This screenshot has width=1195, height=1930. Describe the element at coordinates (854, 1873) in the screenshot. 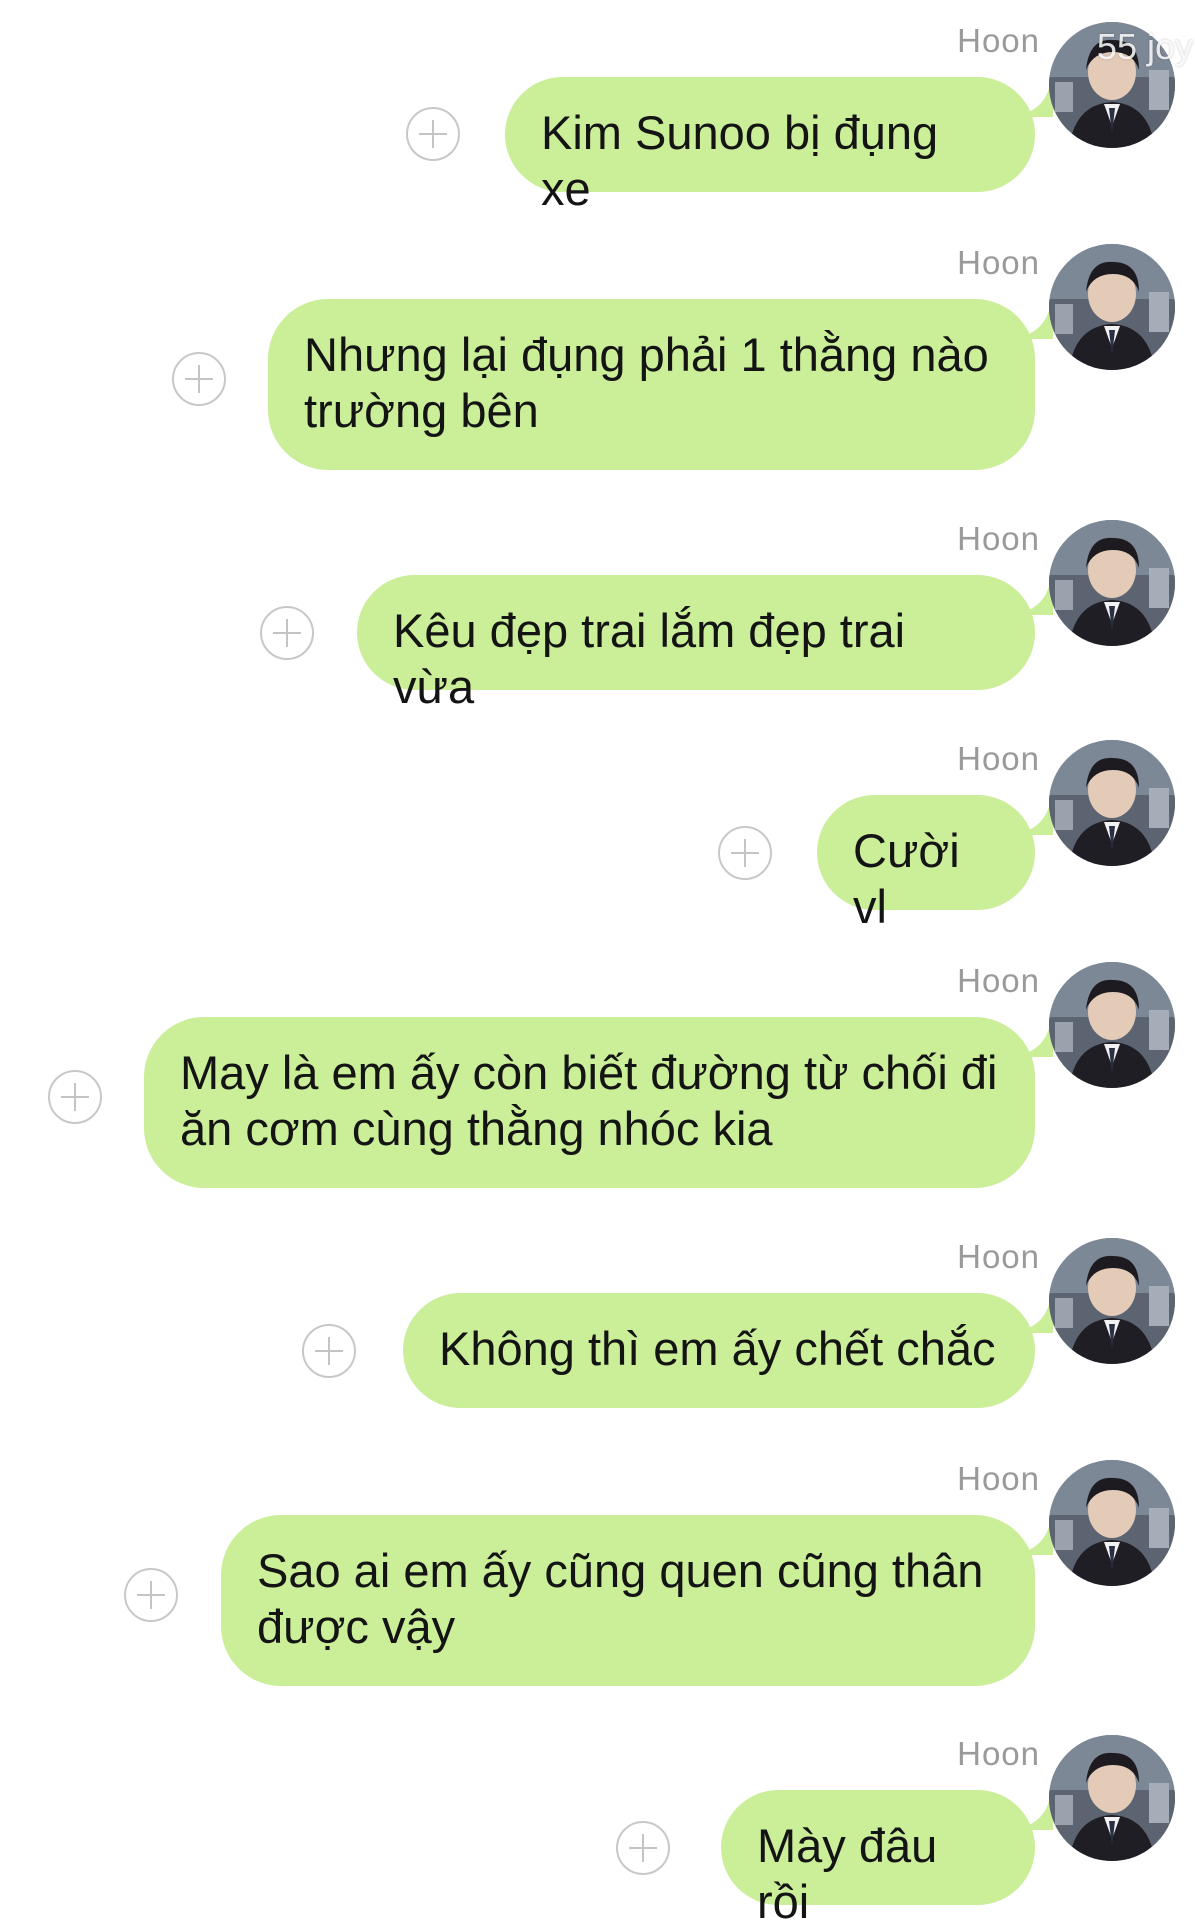

I see `message-text: Mày đâu rồi` at that location.